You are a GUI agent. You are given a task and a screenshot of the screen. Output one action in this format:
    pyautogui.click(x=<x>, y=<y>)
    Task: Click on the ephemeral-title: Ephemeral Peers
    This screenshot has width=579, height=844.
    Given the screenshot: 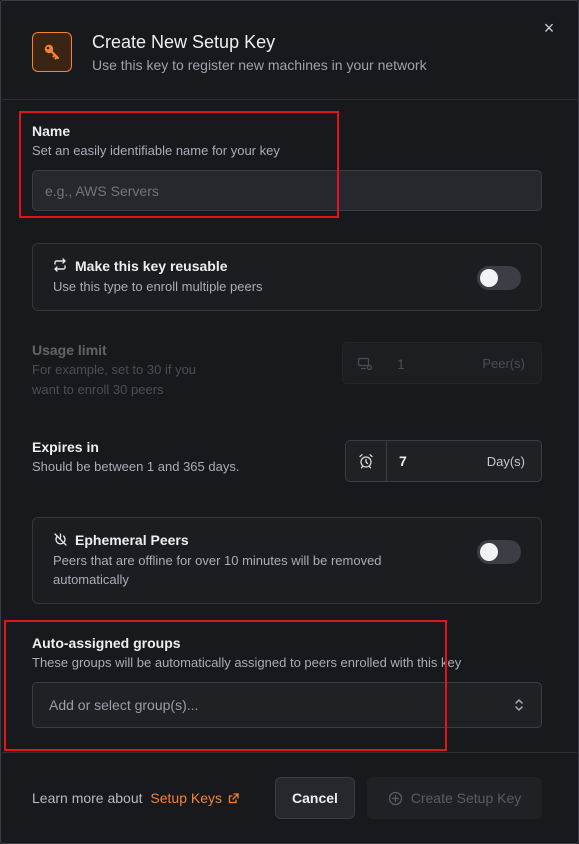 What is the action you would take?
    pyautogui.click(x=132, y=540)
    